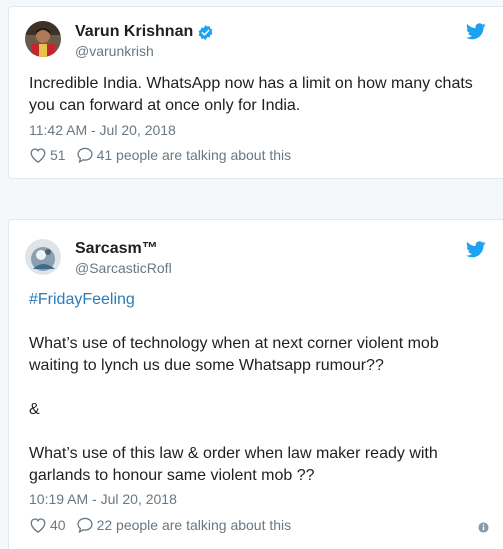 This screenshot has width=503, height=549. What do you see at coordinates (194, 155) in the screenshot?
I see `talking-link: 41 people are talking about this` at bounding box center [194, 155].